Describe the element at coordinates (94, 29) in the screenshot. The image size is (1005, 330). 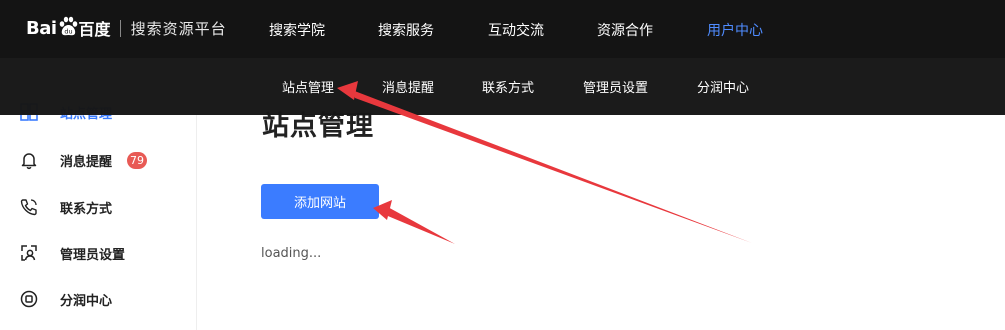
I see `logo-du-text: 百度` at that location.